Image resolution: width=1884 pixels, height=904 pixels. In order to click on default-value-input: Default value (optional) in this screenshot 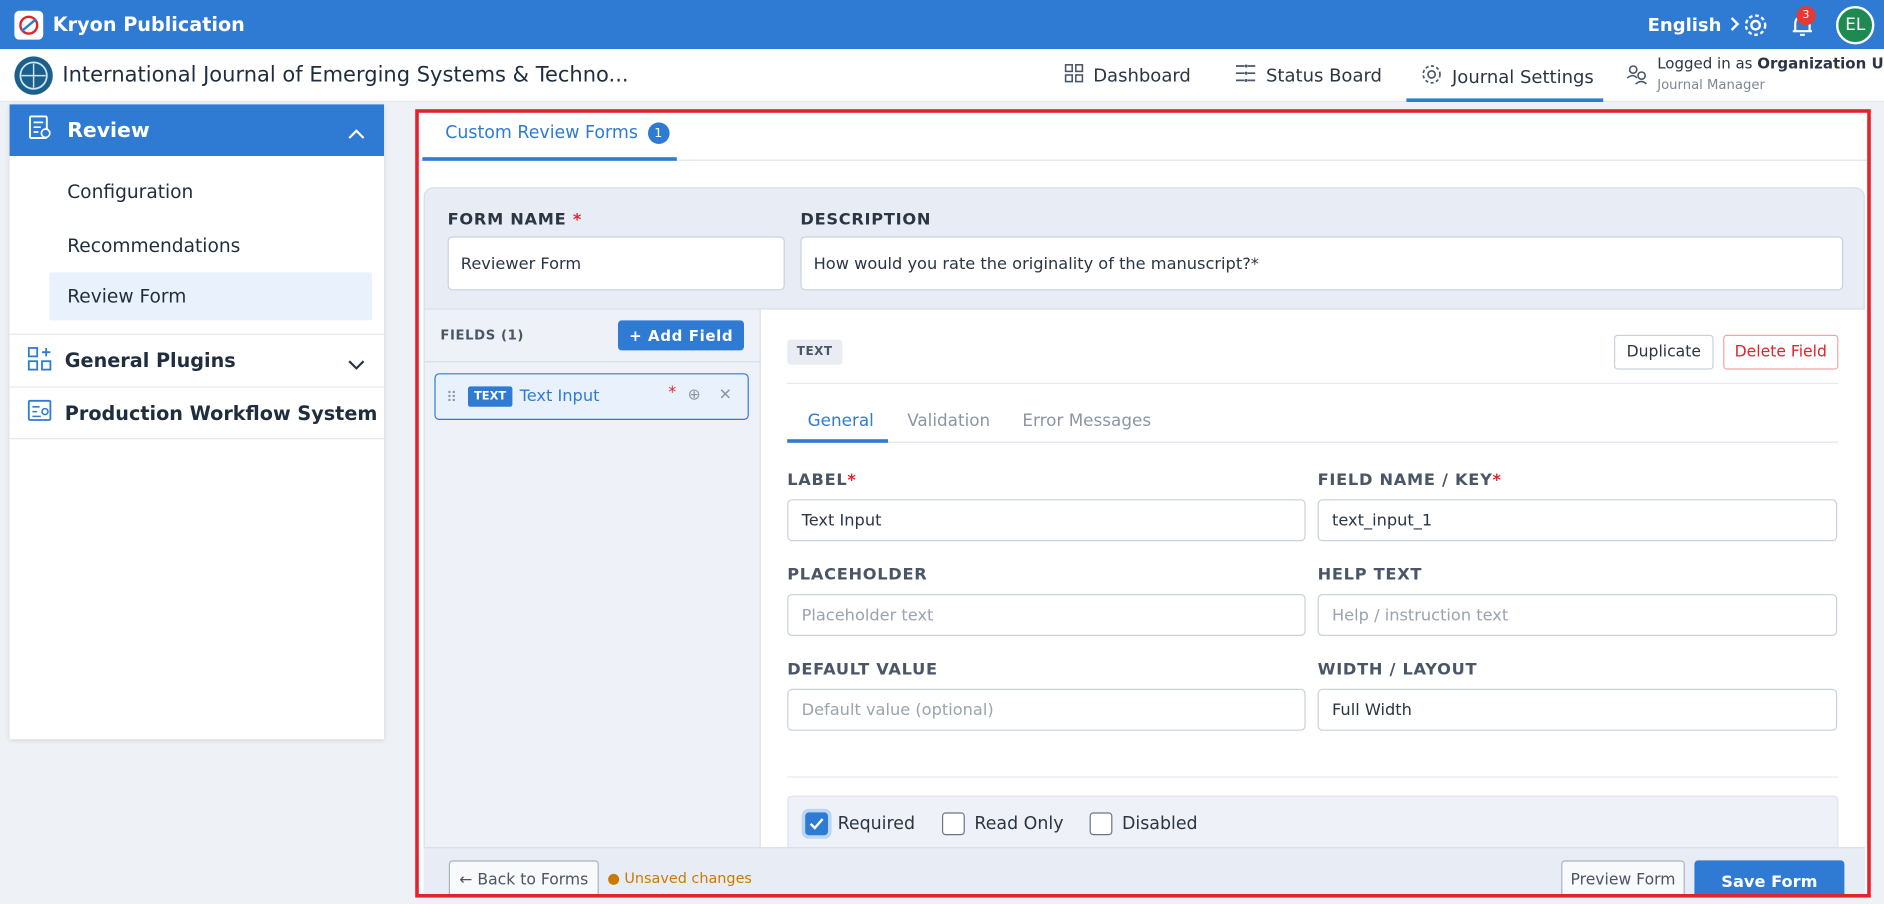, I will do `click(1046, 709)`.